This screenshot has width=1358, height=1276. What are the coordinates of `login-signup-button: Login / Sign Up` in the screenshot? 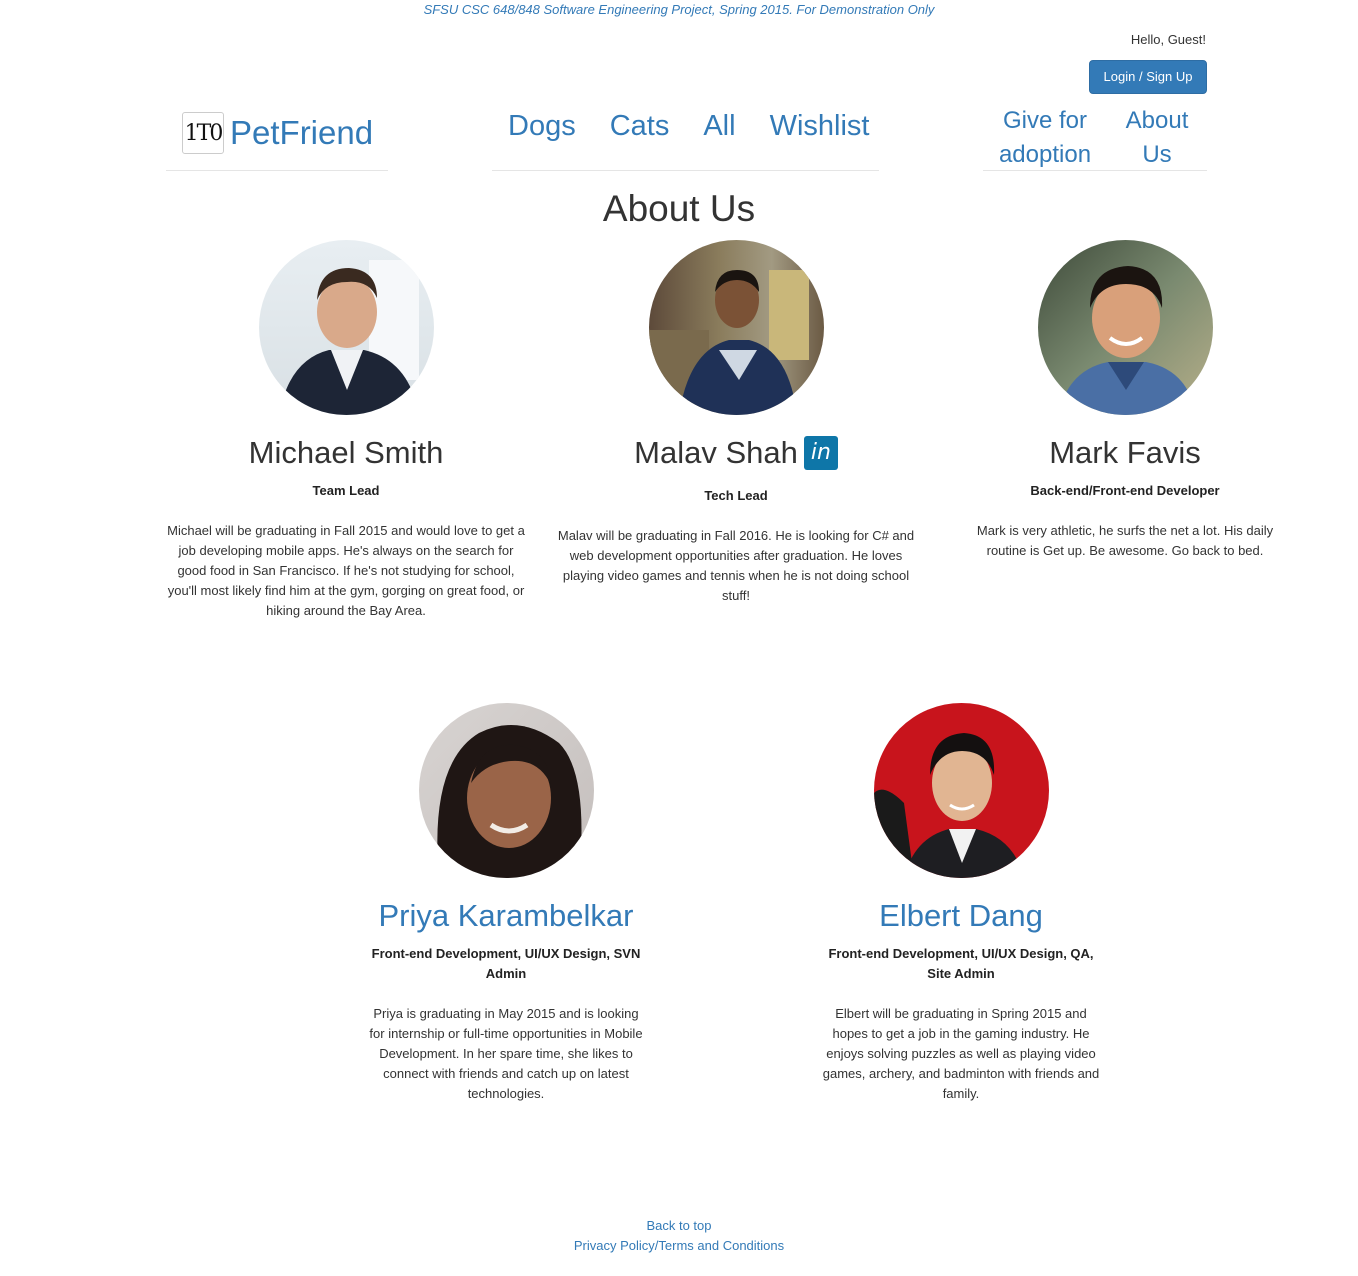 It's located at (1148, 77).